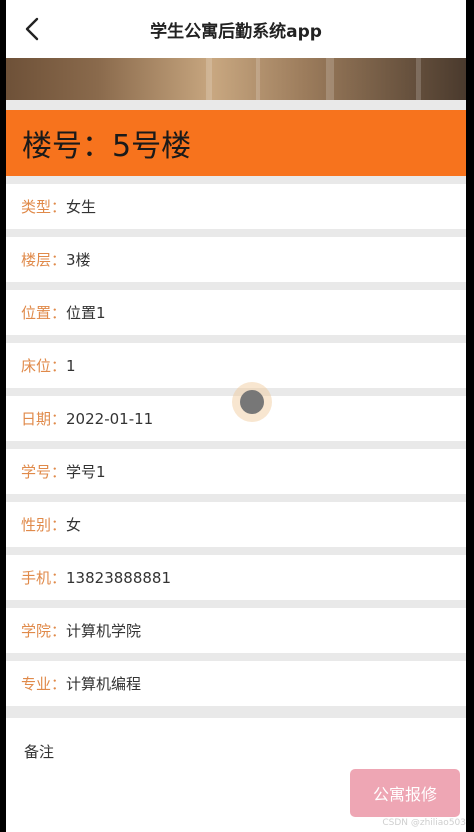 The width and height of the screenshot is (474, 832). I want to click on building-title: 楼号：5号楼, so click(107, 146).